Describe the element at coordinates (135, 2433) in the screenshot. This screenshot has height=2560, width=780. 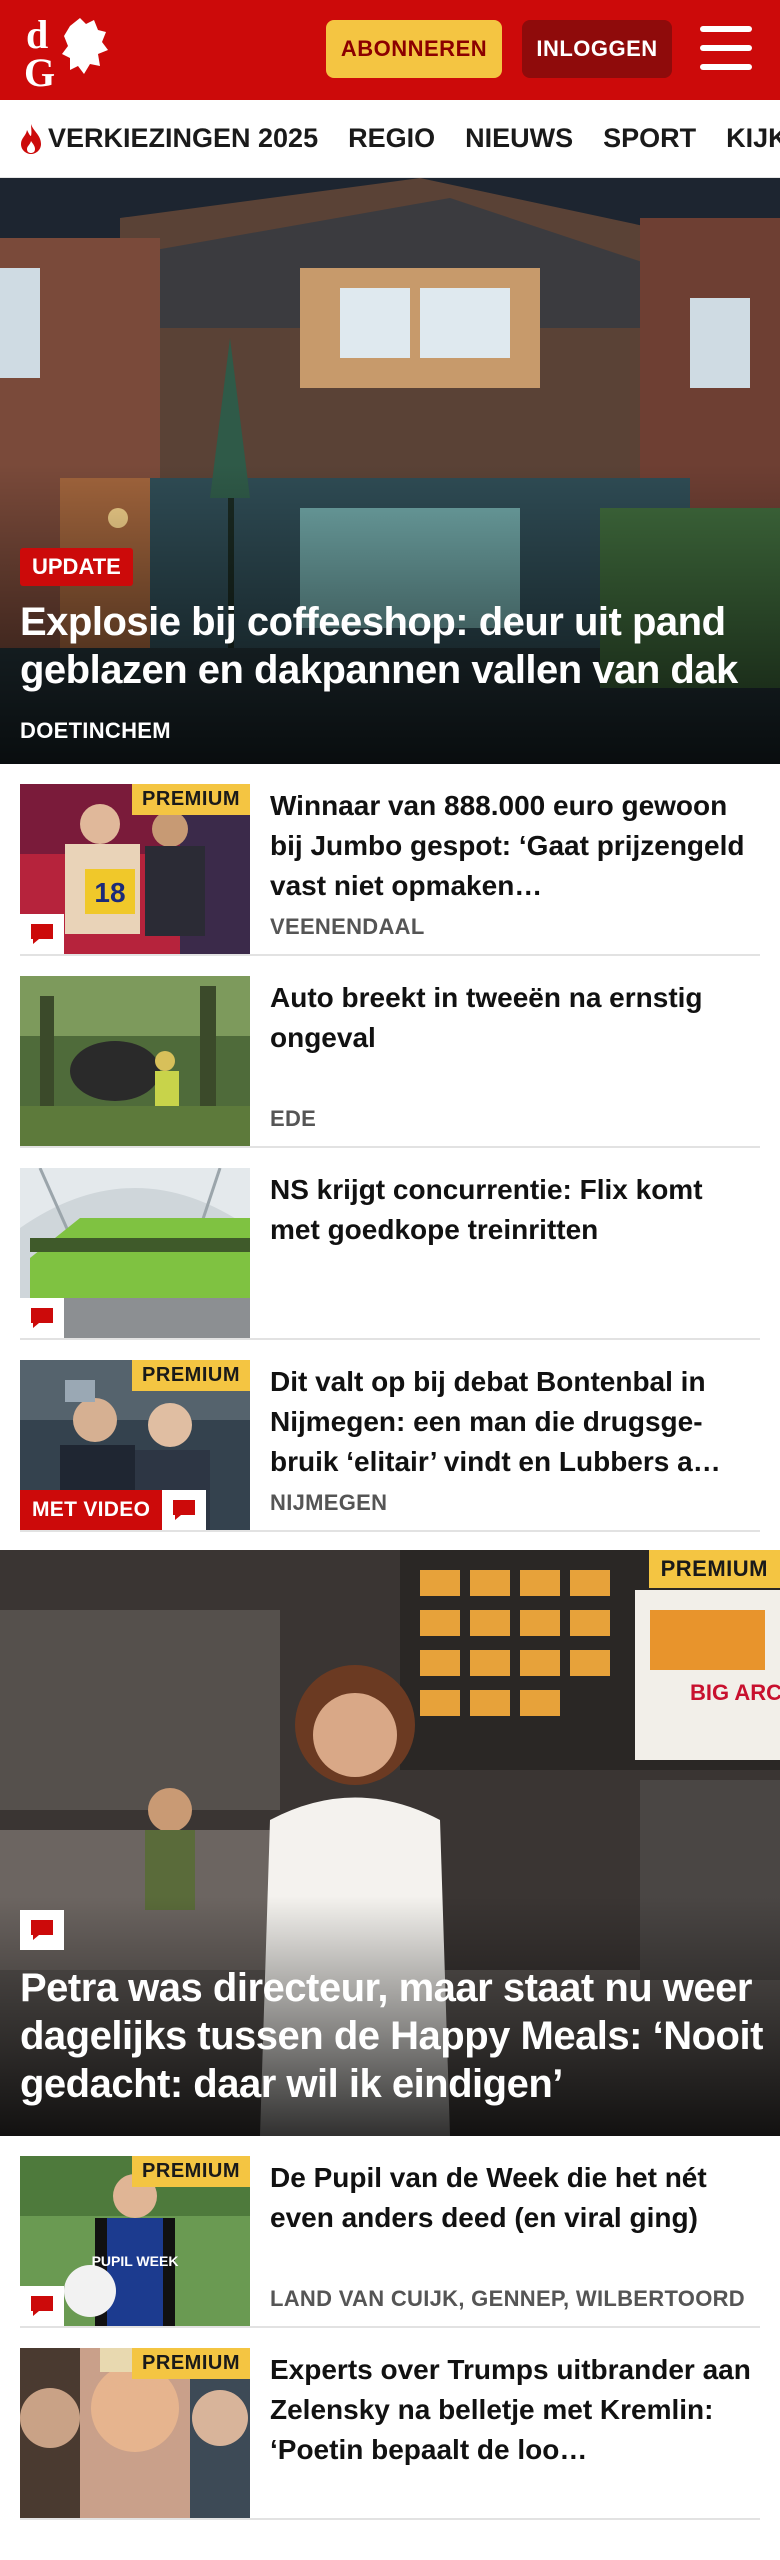
I see `article-thumbnail: PREMIUM` at that location.